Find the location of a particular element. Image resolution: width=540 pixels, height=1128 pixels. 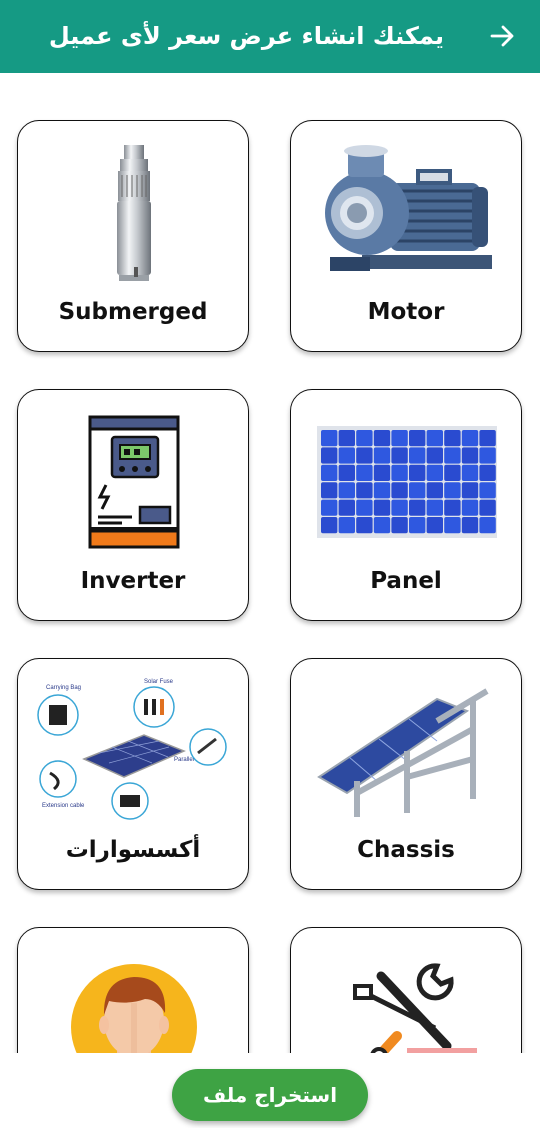

solar-panel-icon is located at coordinates (407, 482).